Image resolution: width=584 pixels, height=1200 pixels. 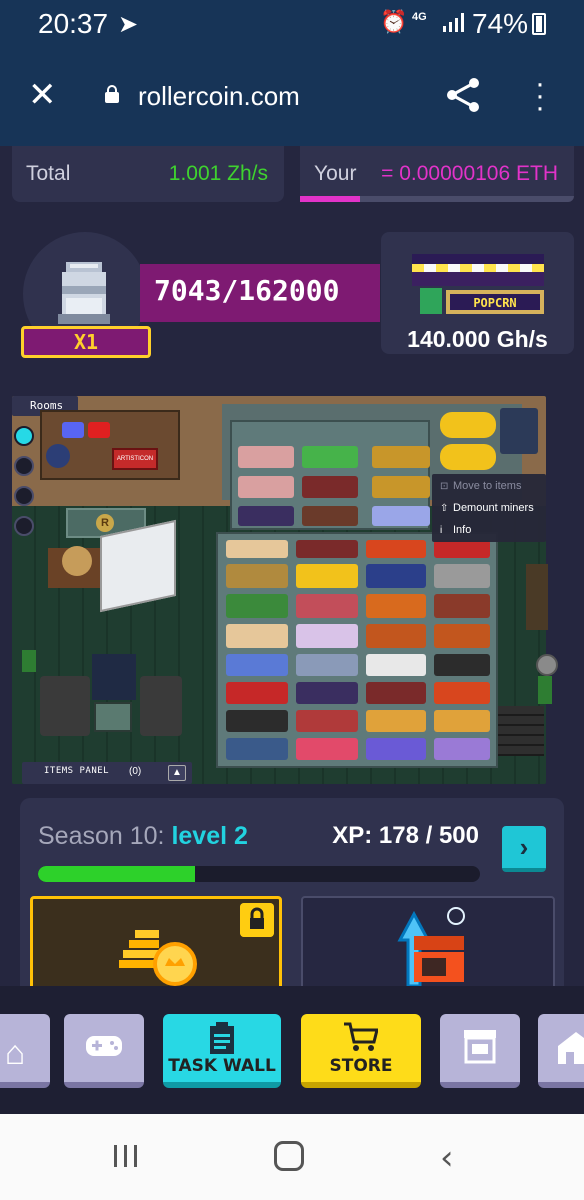 What do you see at coordinates (480, 1047) in the screenshot?
I see `shop-icon` at bounding box center [480, 1047].